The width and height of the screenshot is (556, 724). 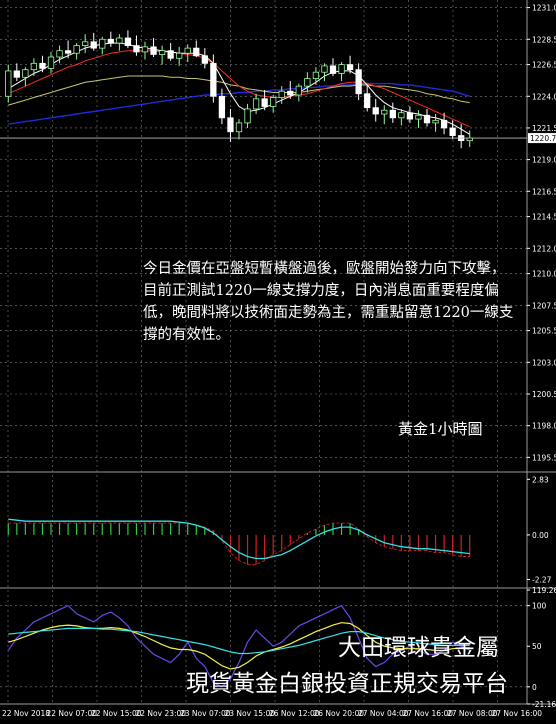 I want to click on y-tick-label: 1224.0, so click(x=544, y=96).